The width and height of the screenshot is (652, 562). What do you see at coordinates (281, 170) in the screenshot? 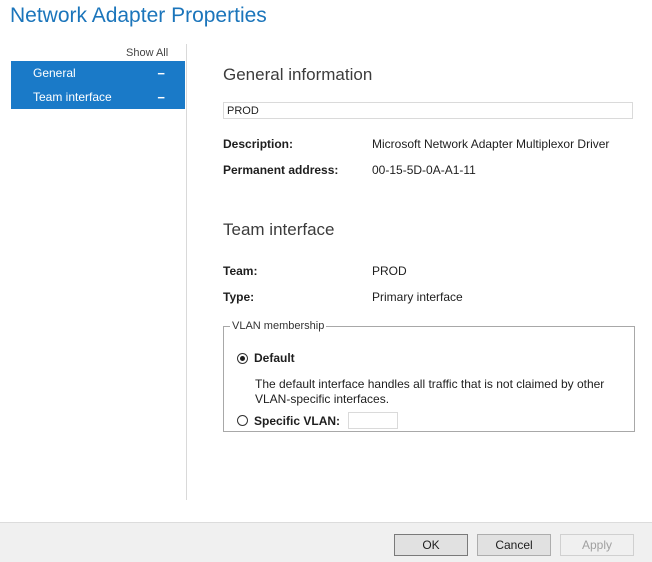
I see `permanent-address-label: Permanent address:` at bounding box center [281, 170].